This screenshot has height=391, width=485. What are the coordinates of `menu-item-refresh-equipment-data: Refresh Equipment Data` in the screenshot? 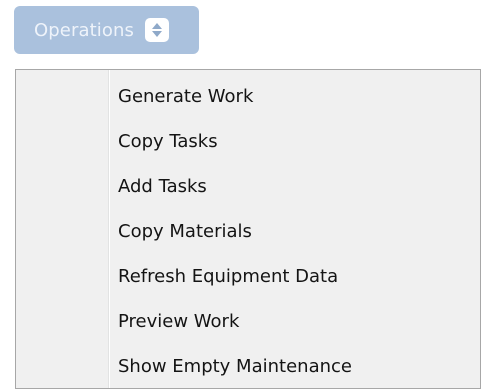 It's located at (248, 276).